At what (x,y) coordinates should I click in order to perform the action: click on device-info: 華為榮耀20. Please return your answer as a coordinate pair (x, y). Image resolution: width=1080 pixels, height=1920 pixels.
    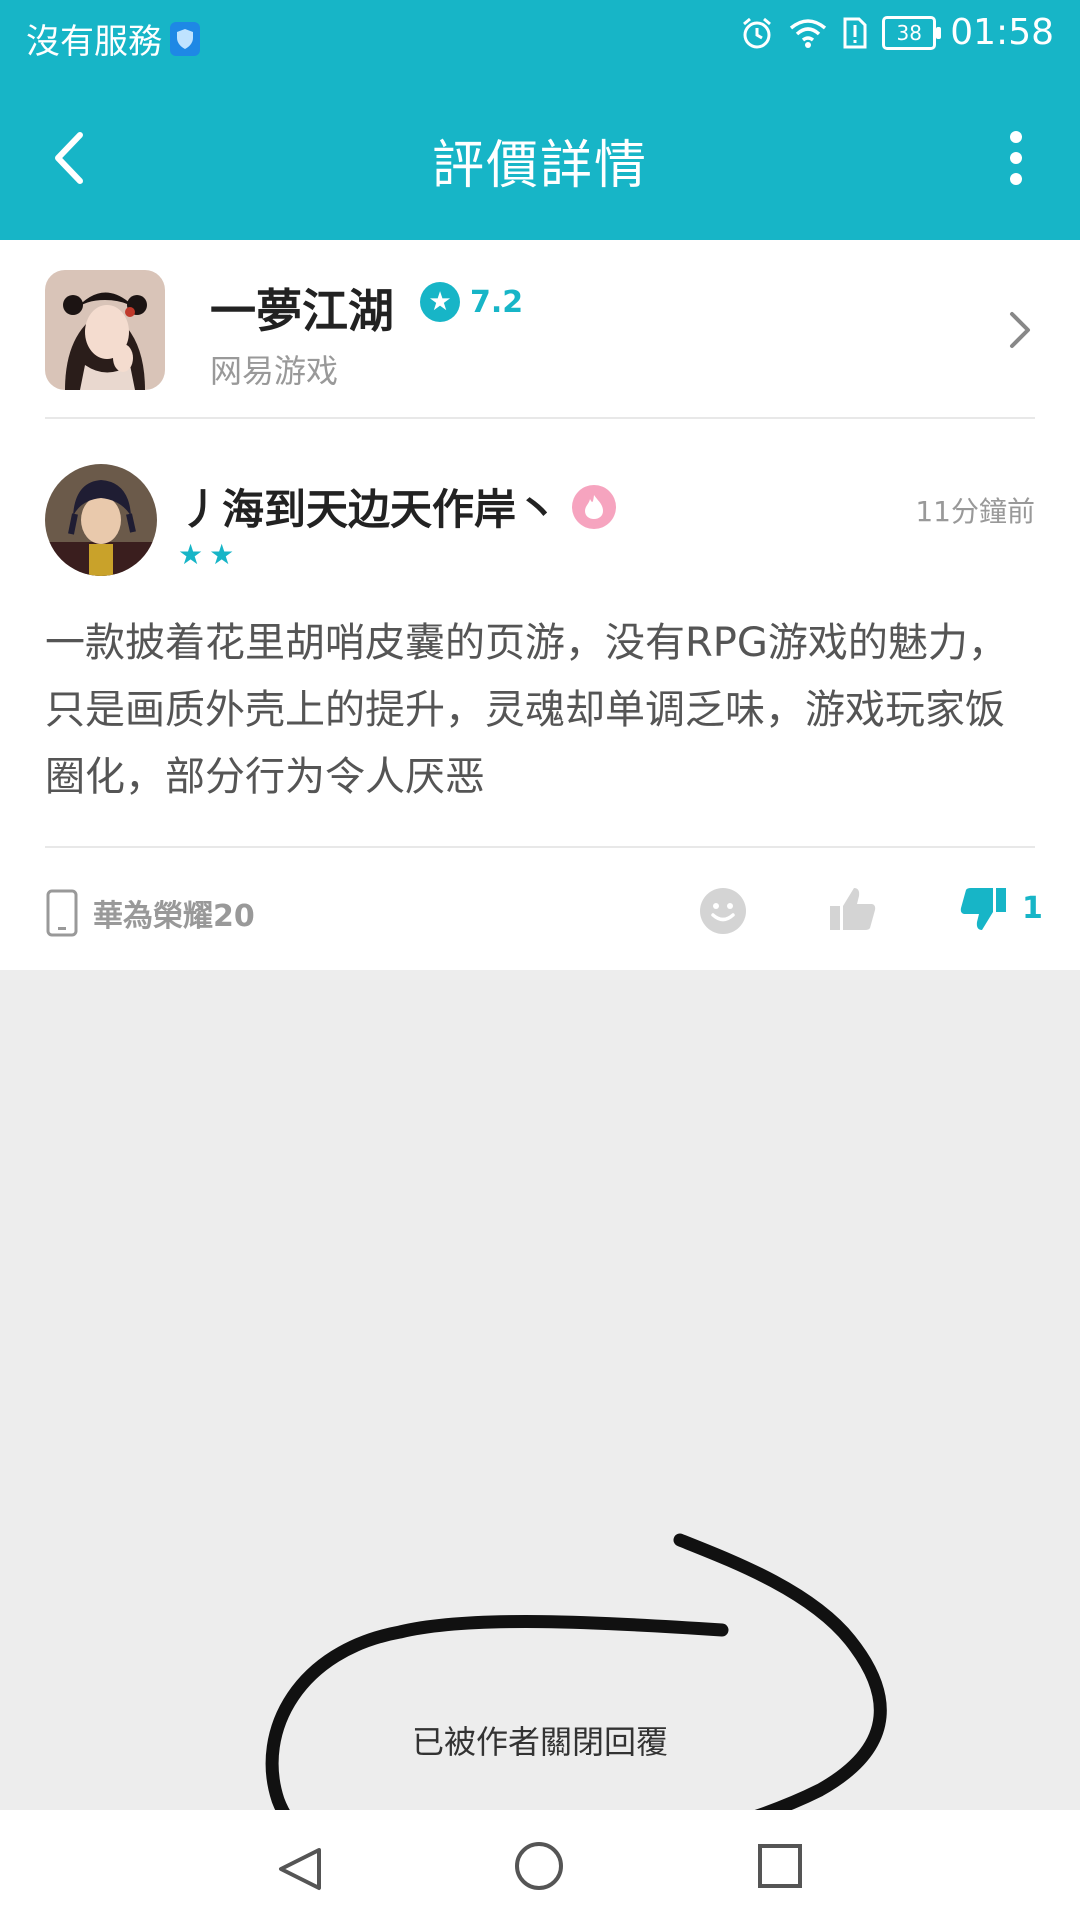
    Looking at the image, I should click on (150, 913).